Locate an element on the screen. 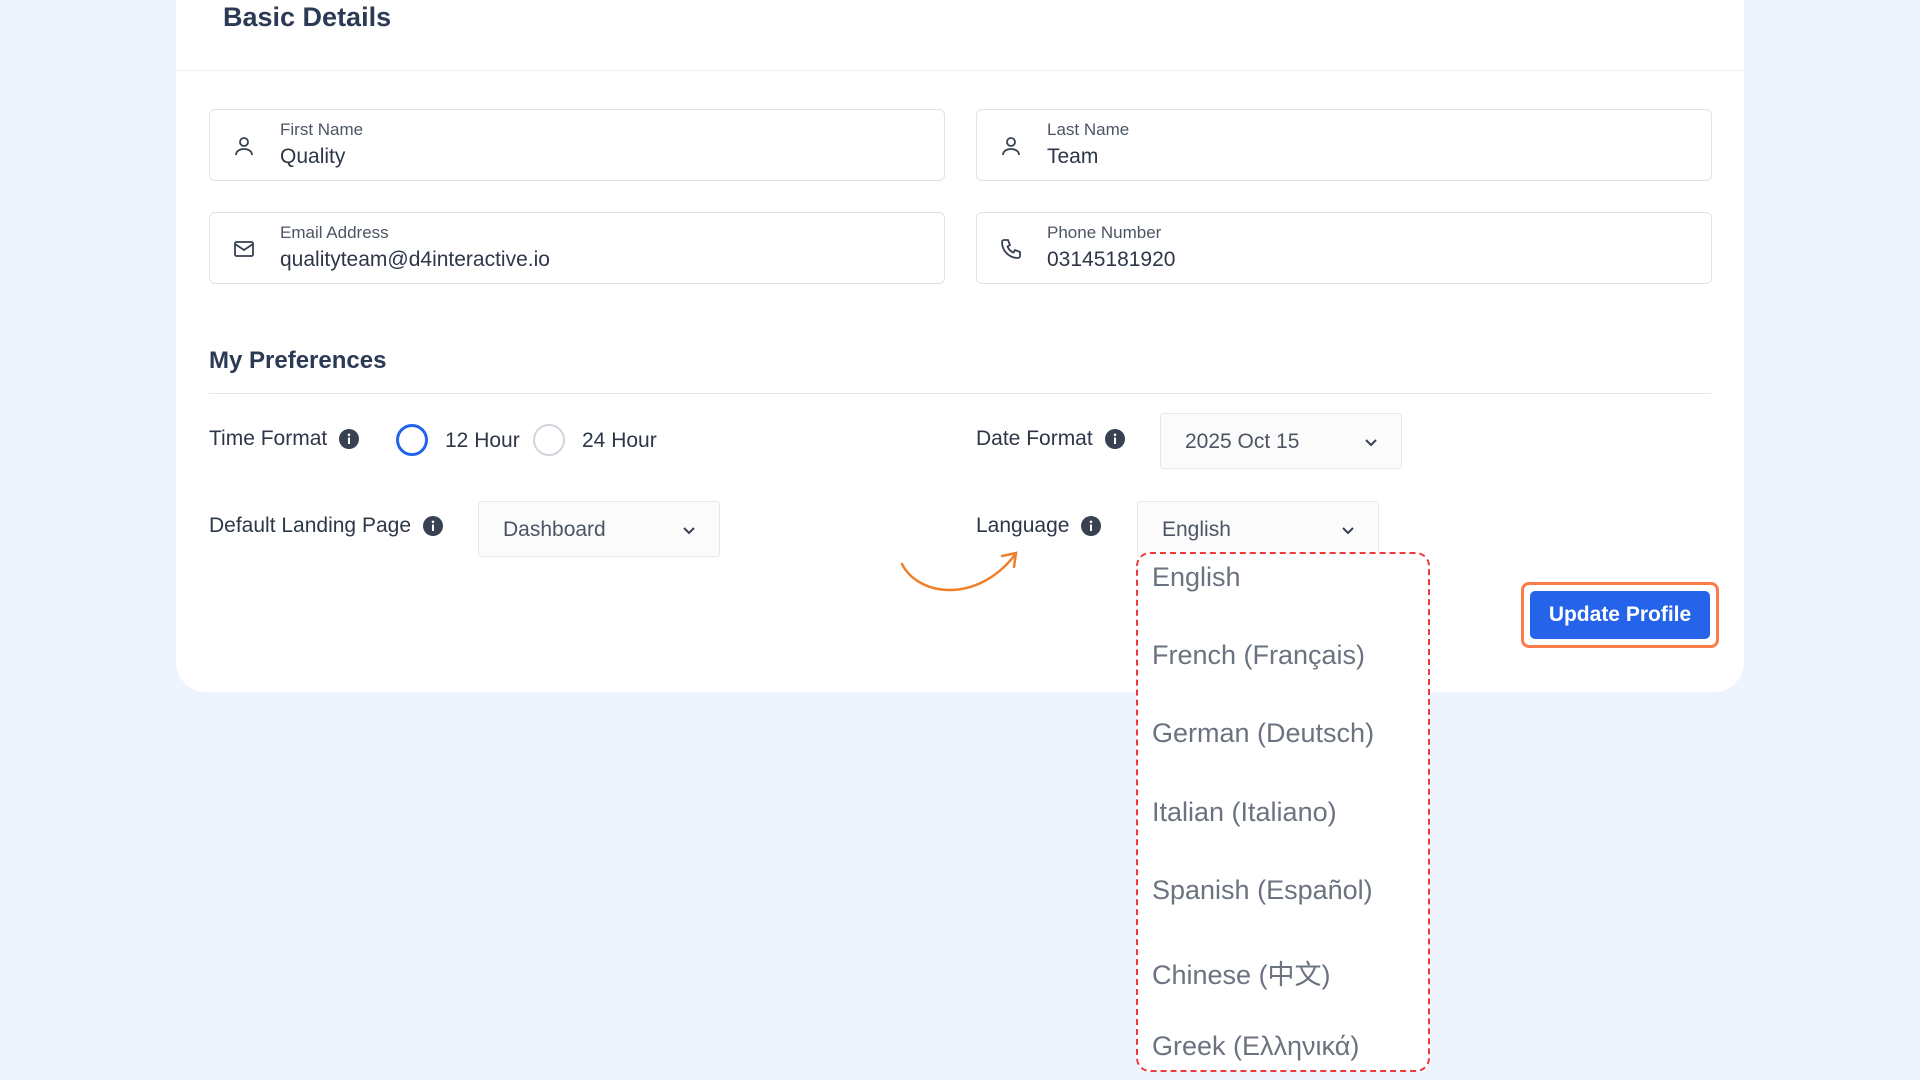 The height and width of the screenshot is (1080, 1920). landing-page-label: Default Landing Page is located at coordinates (326, 526).